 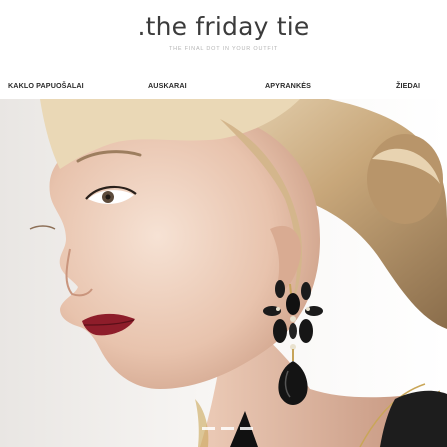 What do you see at coordinates (46, 85) in the screenshot?
I see `nav-item-necklaces: KAKLO PAPUOŠALAI` at bounding box center [46, 85].